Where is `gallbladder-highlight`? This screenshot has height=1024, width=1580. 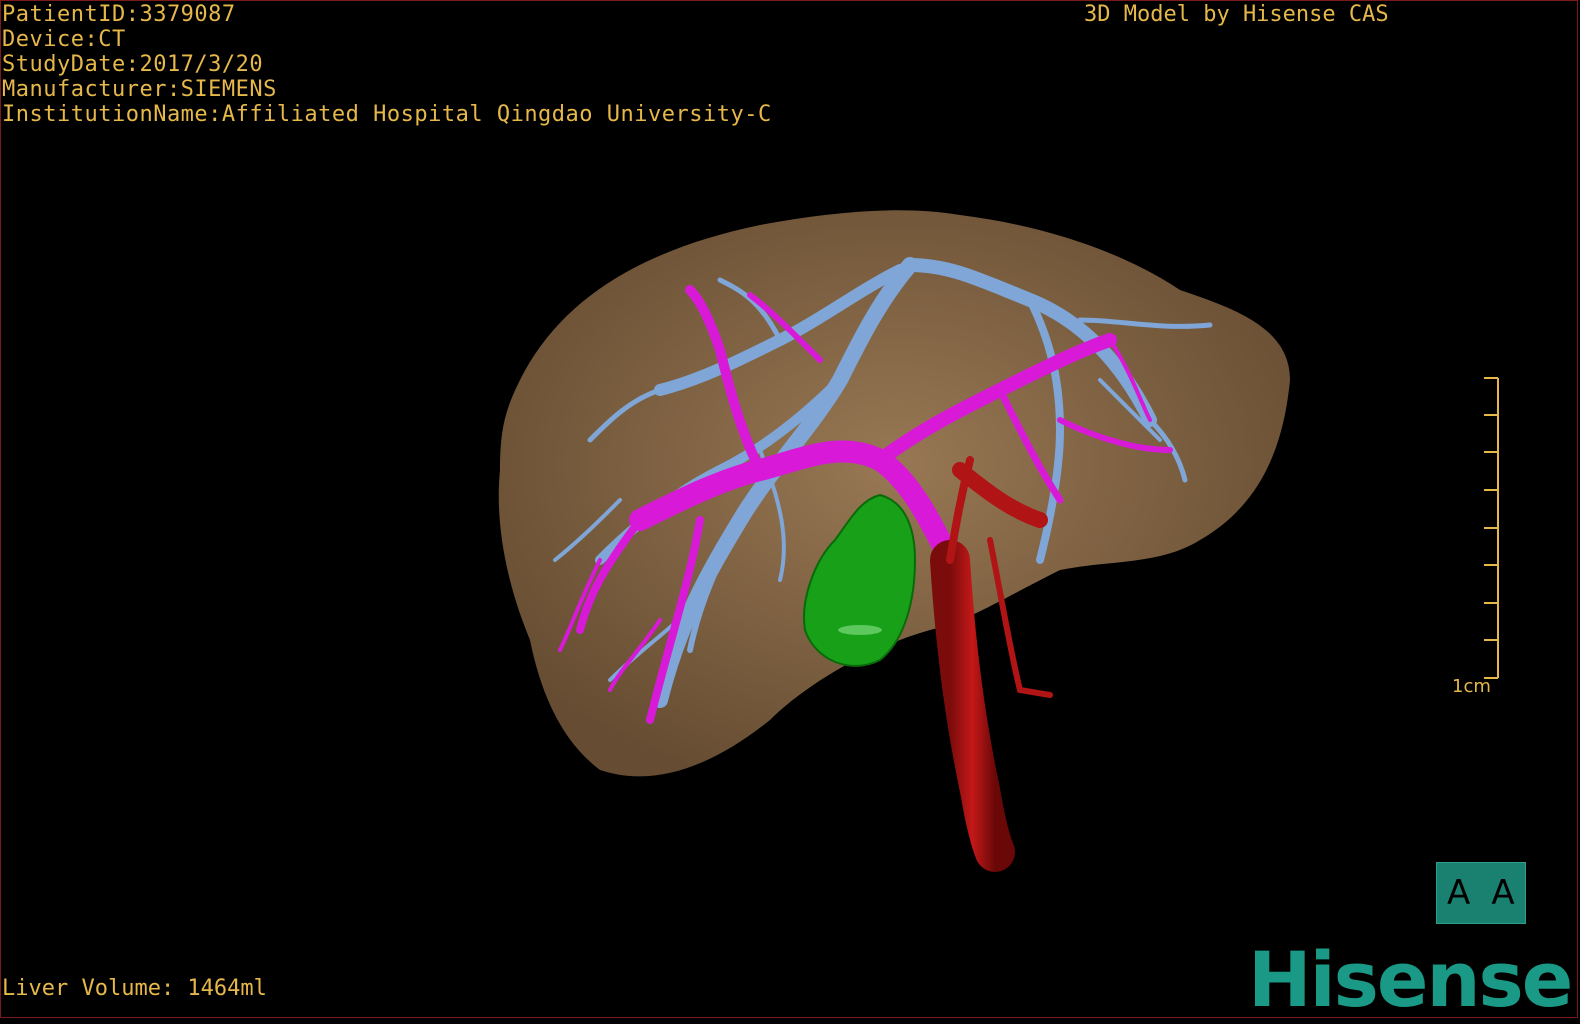 gallbladder-highlight is located at coordinates (860, 630).